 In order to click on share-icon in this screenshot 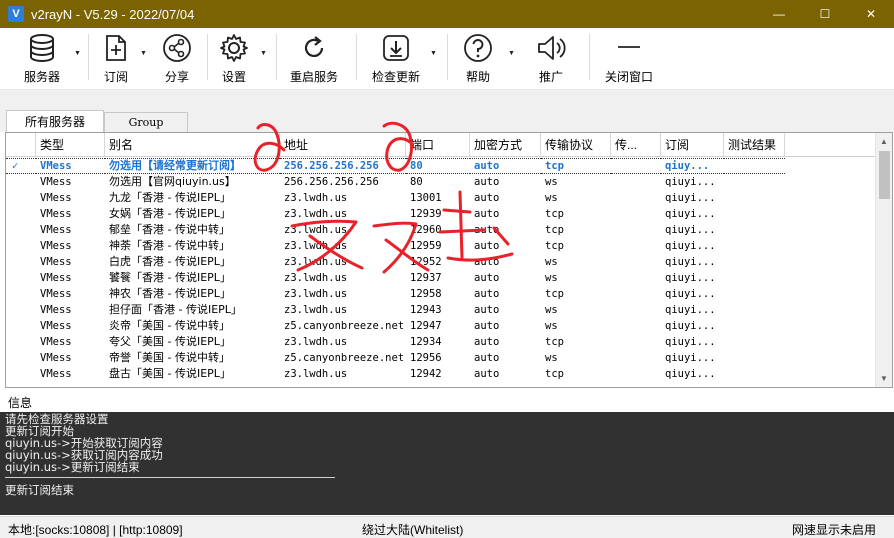, I will do `click(177, 48)`.